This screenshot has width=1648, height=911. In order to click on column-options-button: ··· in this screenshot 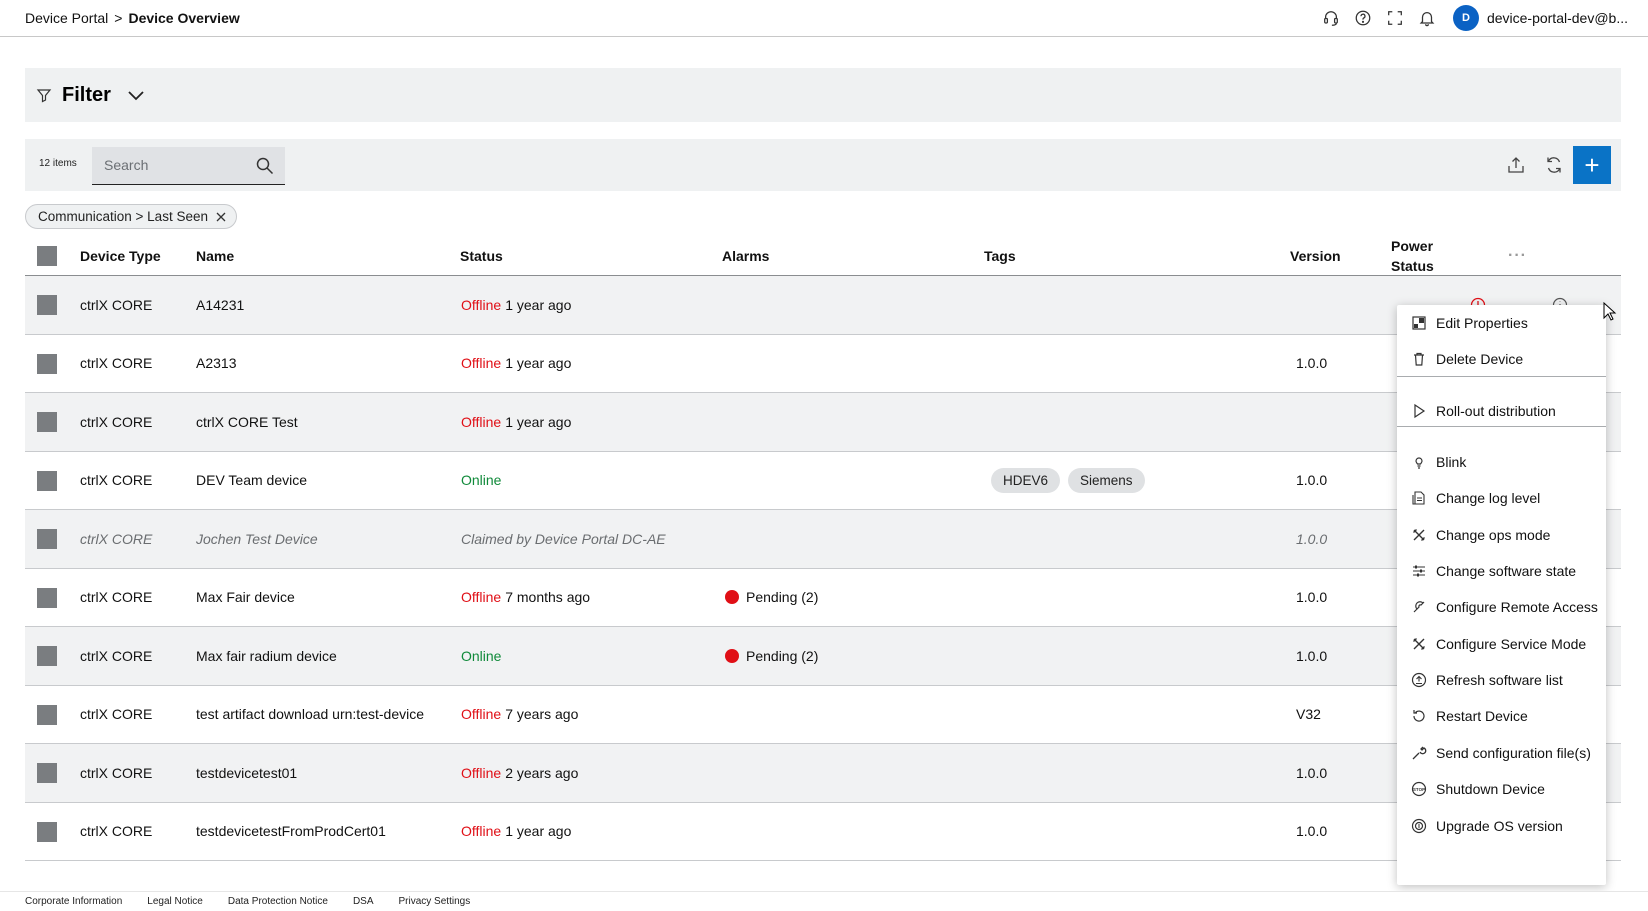, I will do `click(1517, 256)`.